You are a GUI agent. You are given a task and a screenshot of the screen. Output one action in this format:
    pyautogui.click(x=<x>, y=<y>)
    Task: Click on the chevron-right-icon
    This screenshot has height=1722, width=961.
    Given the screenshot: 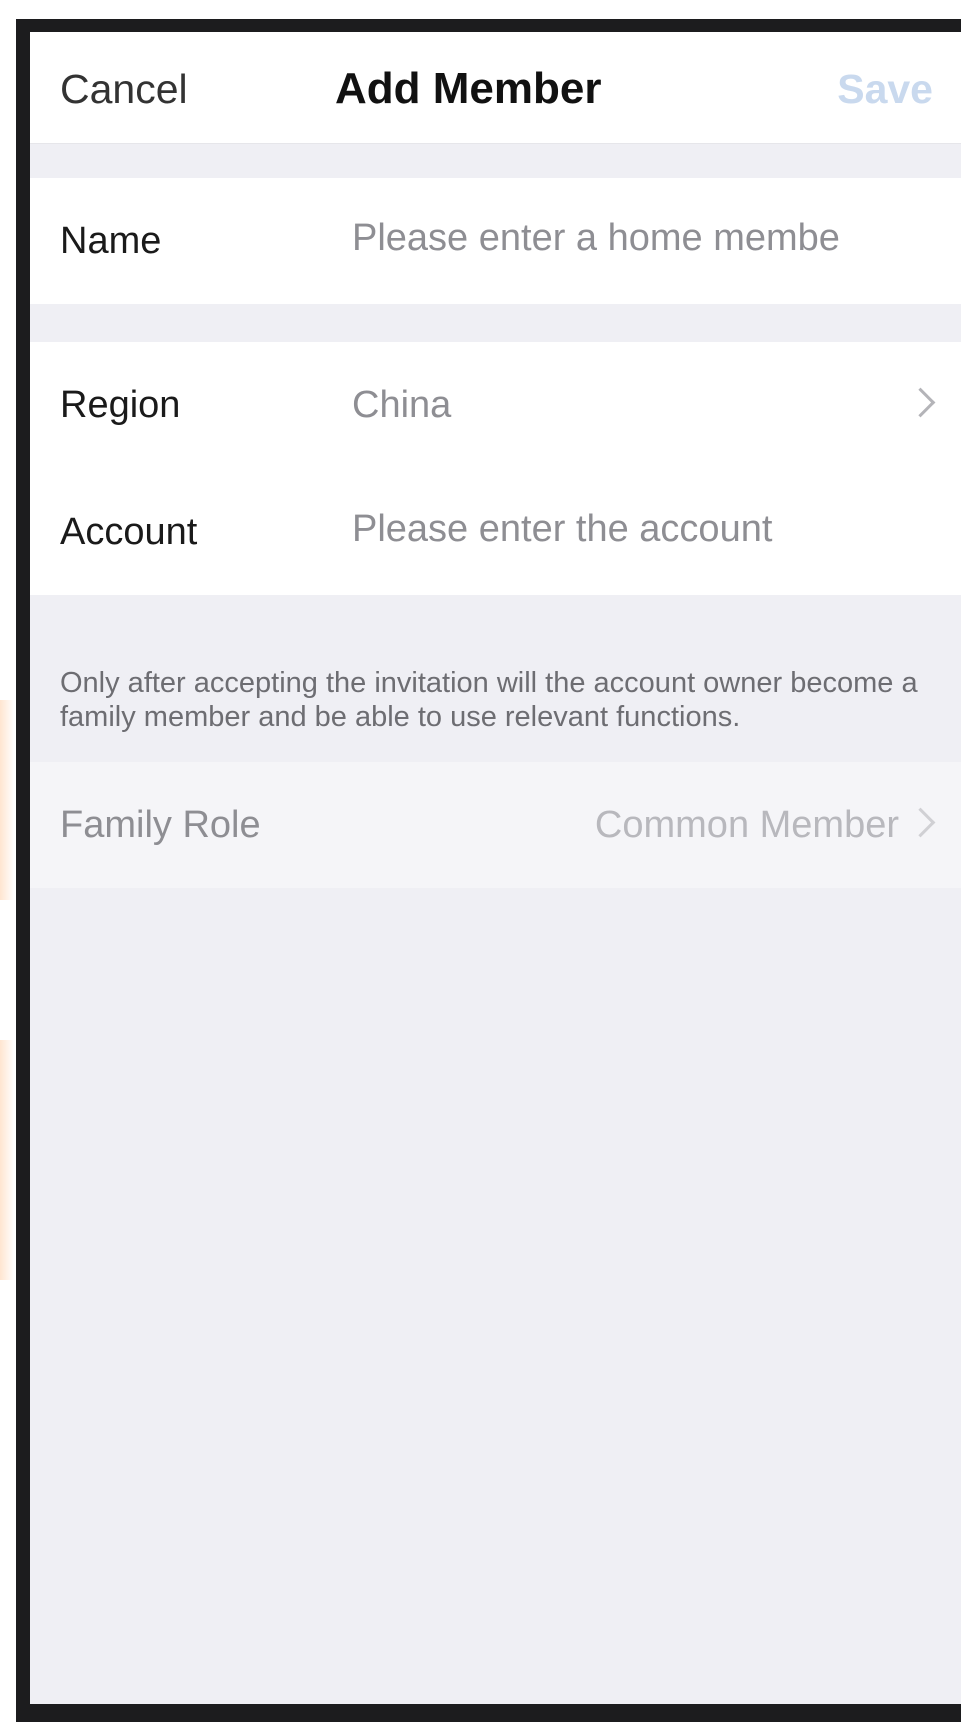 What is the action you would take?
    pyautogui.click(x=920, y=822)
    